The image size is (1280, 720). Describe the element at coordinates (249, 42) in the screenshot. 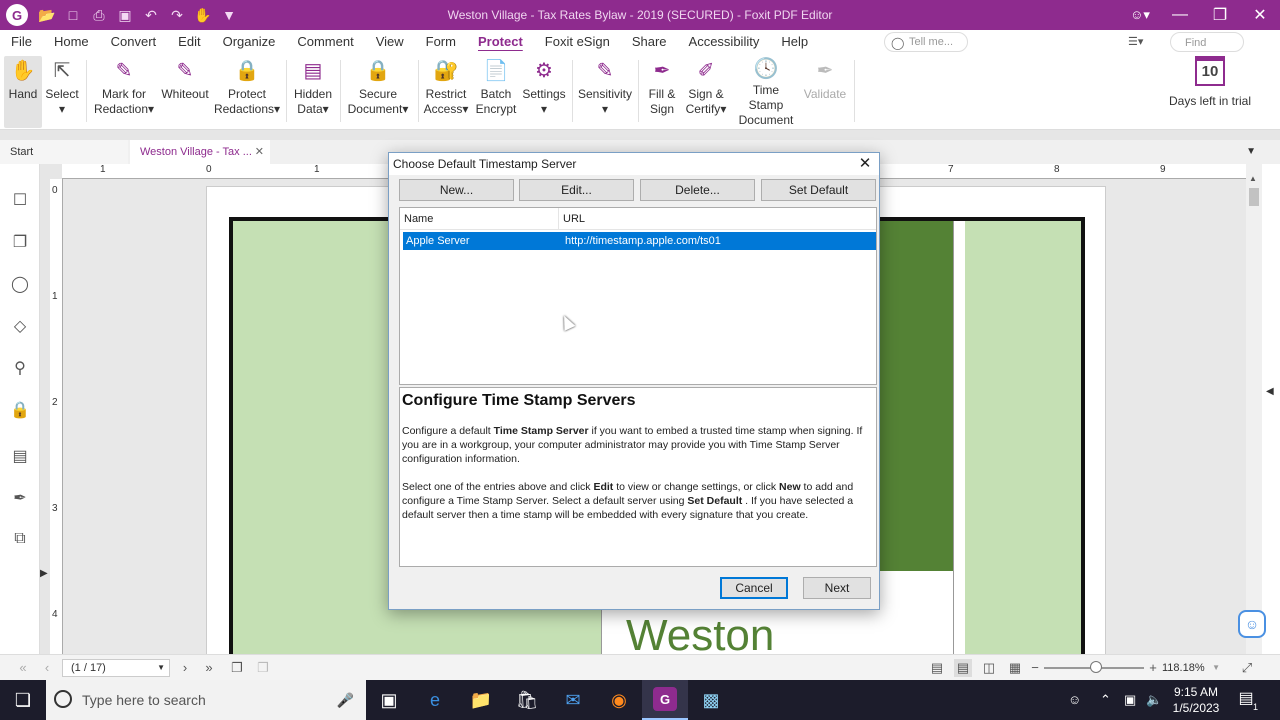

I see `tab-organize: Organize` at that location.